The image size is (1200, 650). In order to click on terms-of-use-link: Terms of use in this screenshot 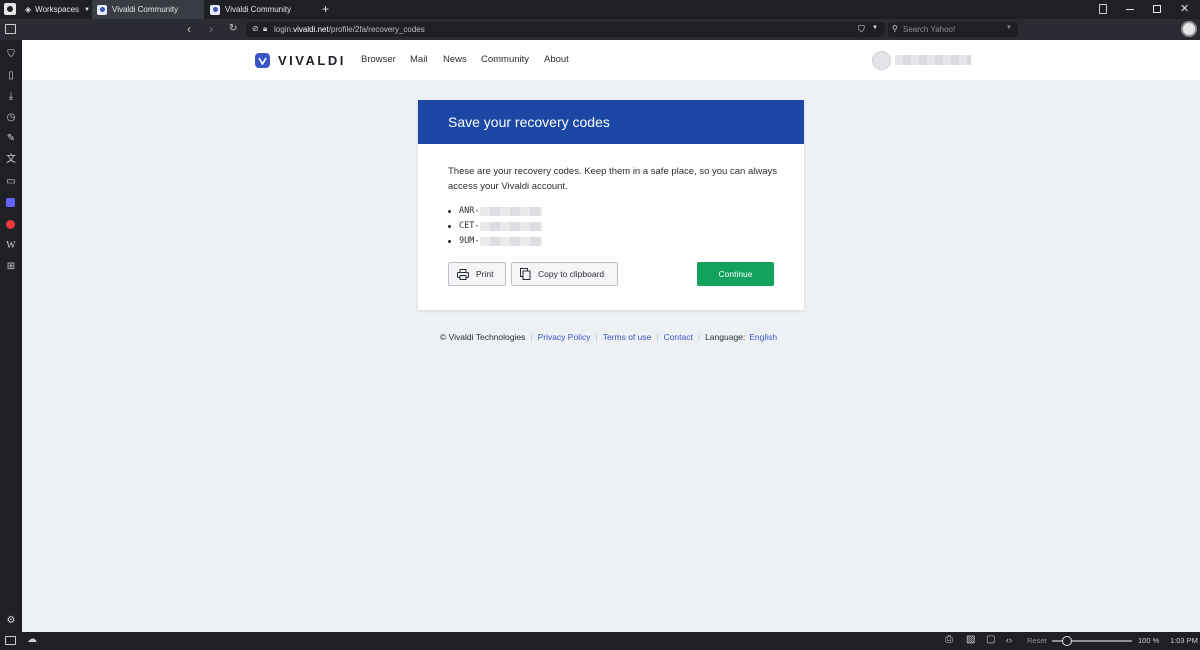, I will do `click(627, 337)`.